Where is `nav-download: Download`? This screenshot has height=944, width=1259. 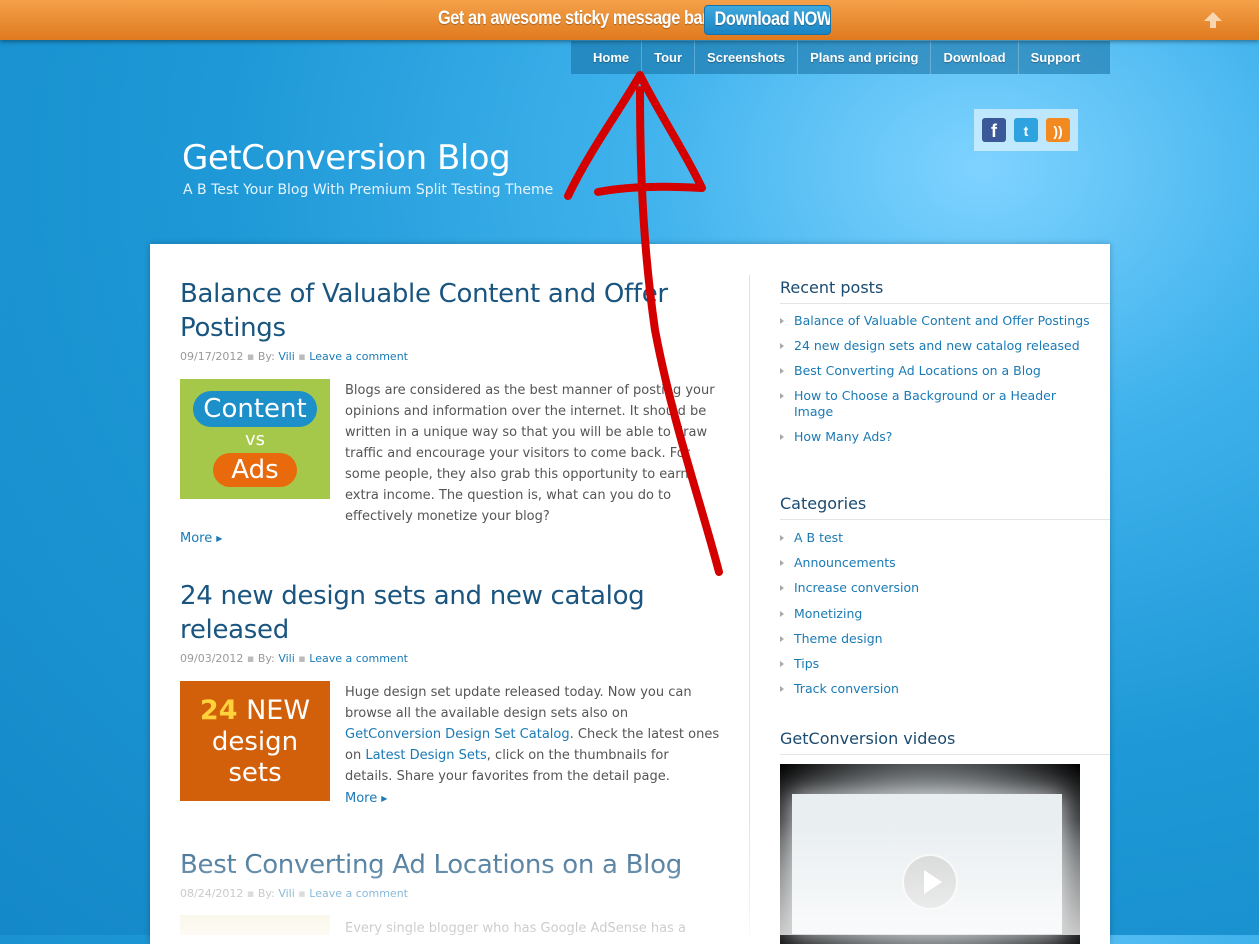 nav-download: Download is located at coordinates (975, 57).